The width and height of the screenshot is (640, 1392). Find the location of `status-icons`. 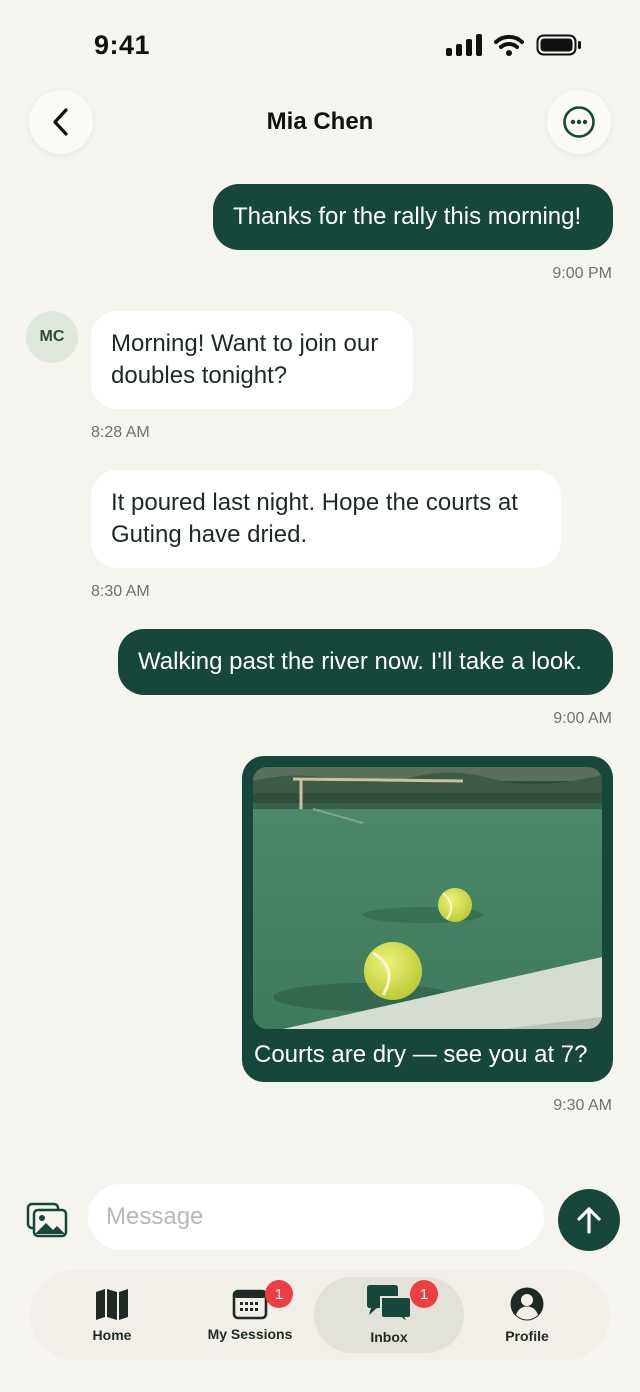

status-icons is located at coordinates (514, 45).